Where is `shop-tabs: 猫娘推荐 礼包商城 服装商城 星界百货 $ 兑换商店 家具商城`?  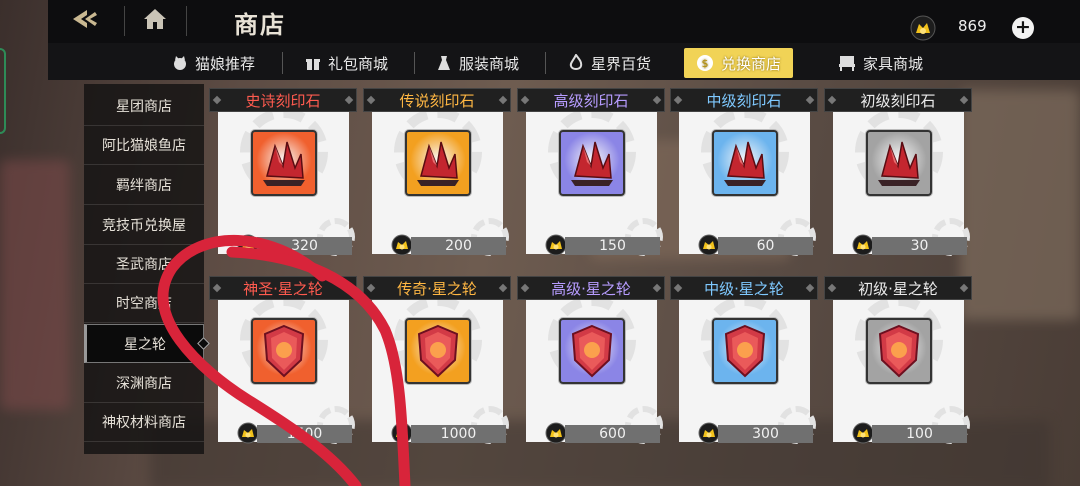 shop-tabs: 猫娘推荐 礼包商城 服装商城 星界百货 $ 兑换商店 家具商城 is located at coordinates (564, 61).